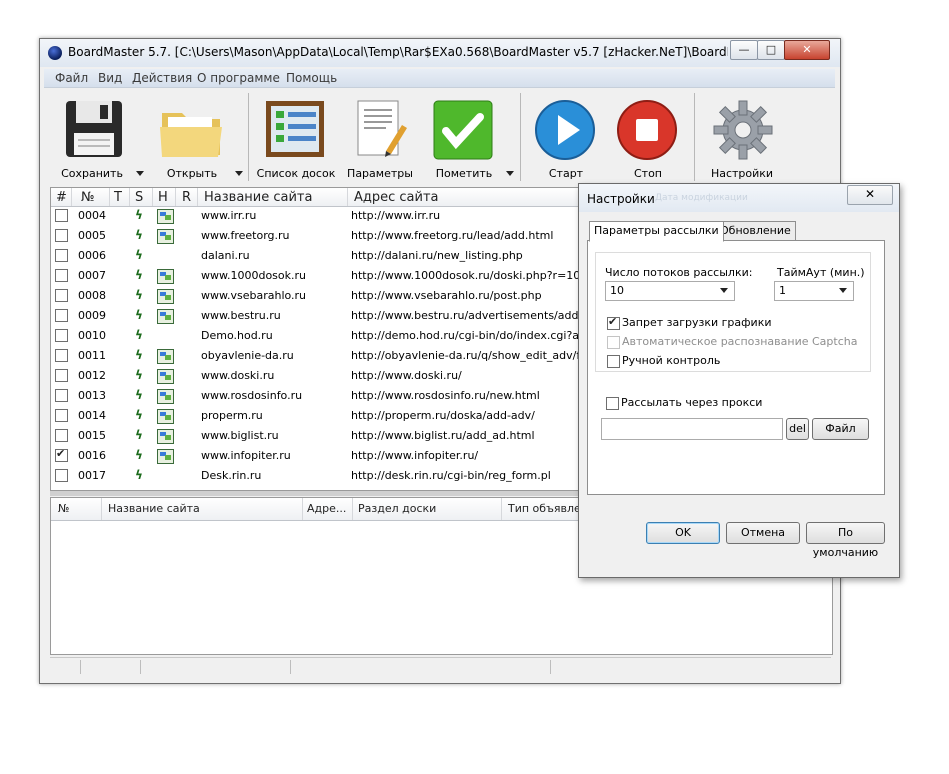  What do you see at coordinates (647, 173) in the screenshot?
I see `stop-label: Стоп` at bounding box center [647, 173].